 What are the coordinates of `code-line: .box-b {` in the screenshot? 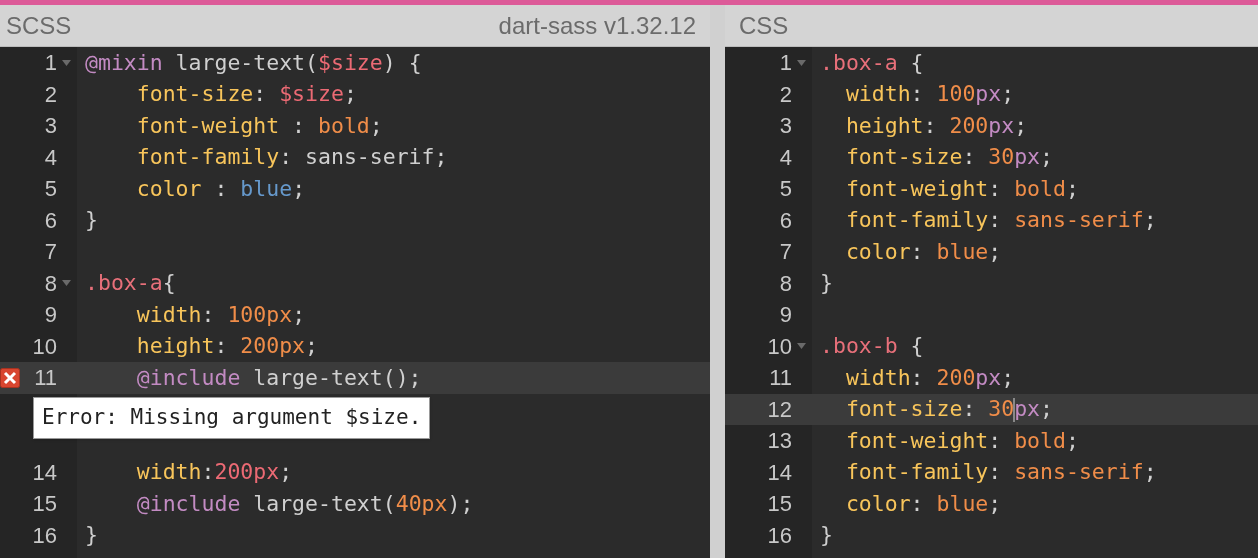 It's located at (872, 346).